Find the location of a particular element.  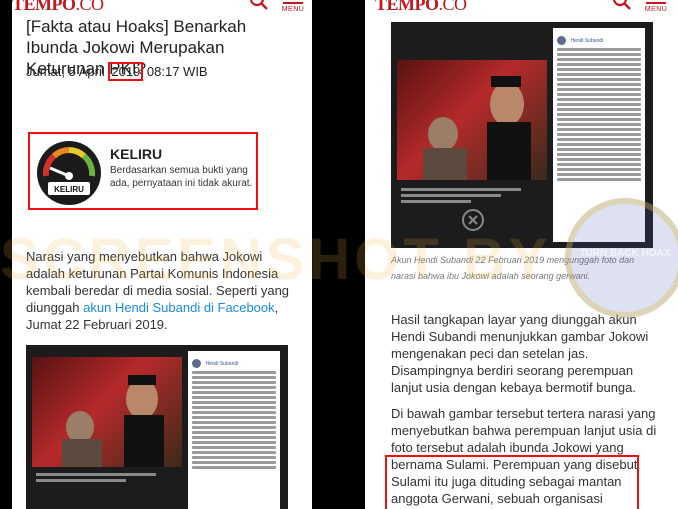

annotation-highlight-box is located at coordinates (512, 482).